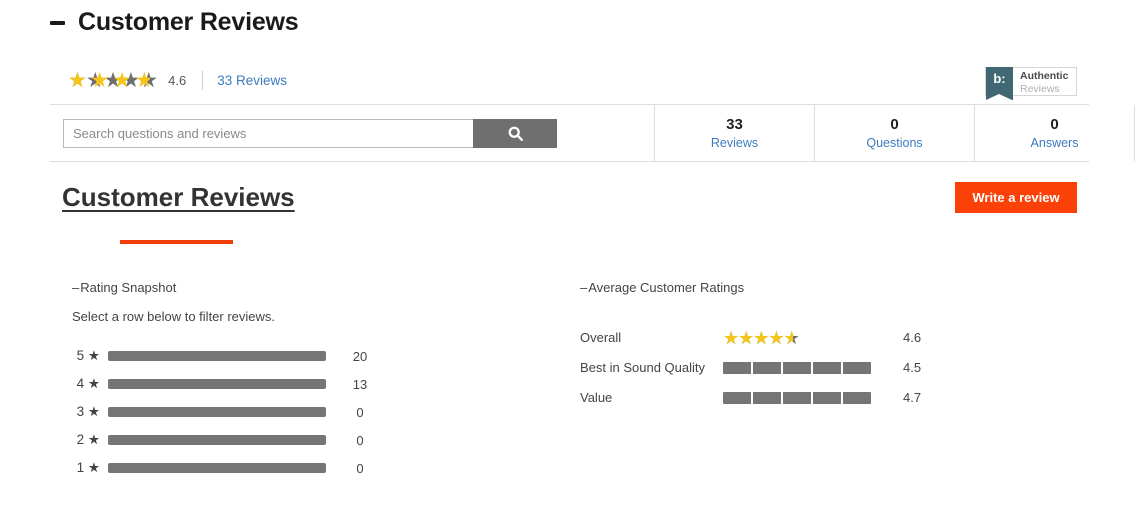 The height and width of the screenshot is (514, 1139). I want to click on search-form, so click(310, 133).